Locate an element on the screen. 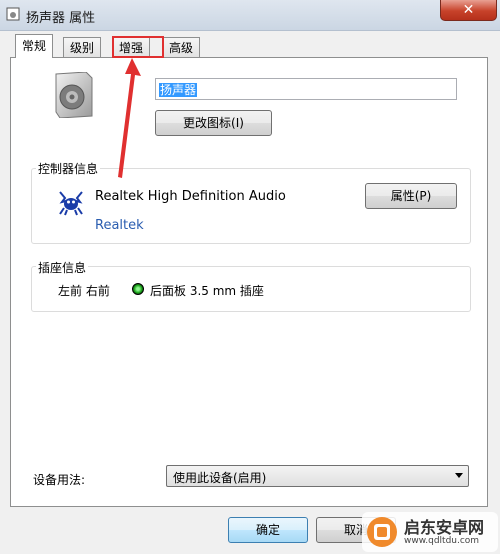 This screenshot has height=554, width=500. tab-levels: 级别 is located at coordinates (82, 47).